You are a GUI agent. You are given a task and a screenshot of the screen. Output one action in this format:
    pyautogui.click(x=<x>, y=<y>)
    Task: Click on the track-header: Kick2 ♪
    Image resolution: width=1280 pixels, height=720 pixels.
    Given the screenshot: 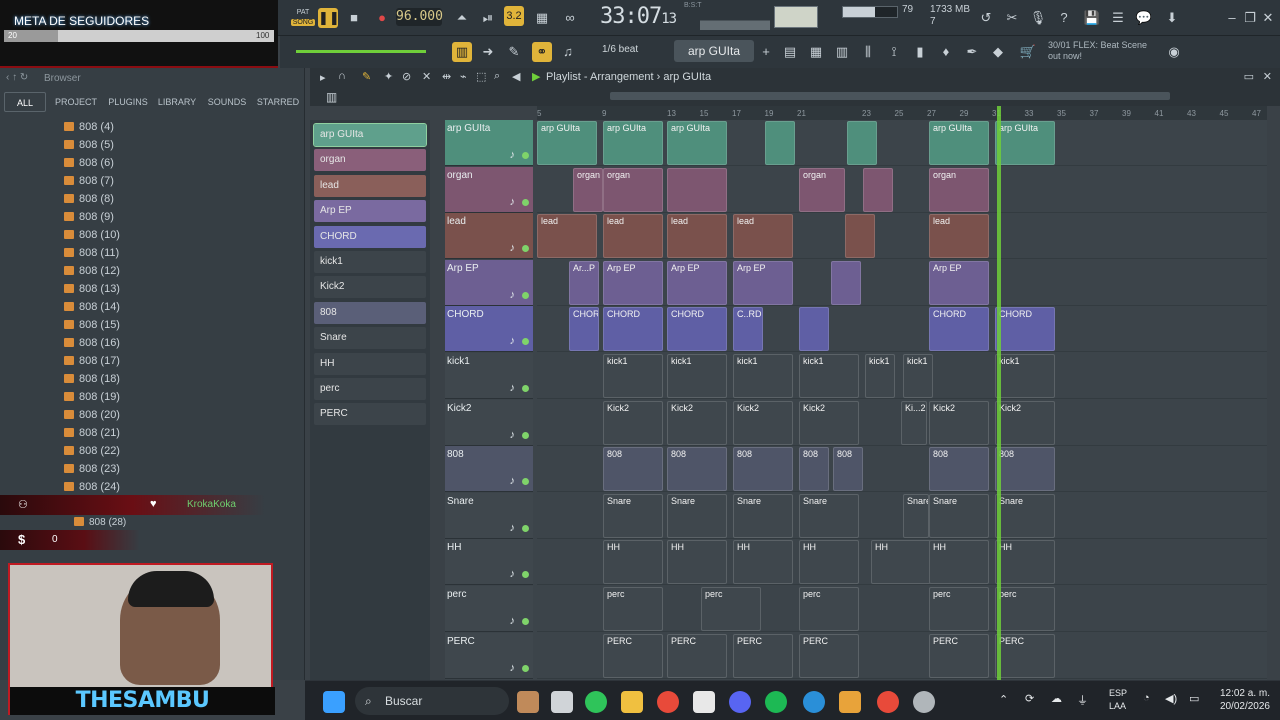 What is the action you would take?
    pyautogui.click(x=489, y=422)
    